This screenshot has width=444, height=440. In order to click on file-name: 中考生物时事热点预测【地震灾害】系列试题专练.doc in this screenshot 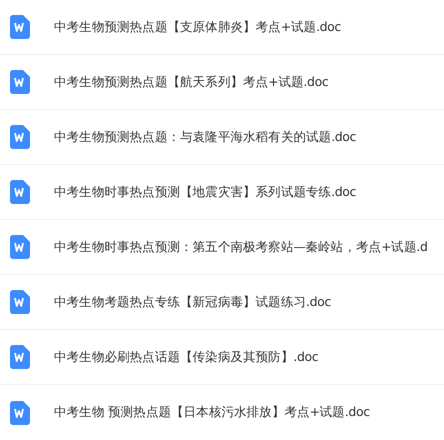, I will do `click(205, 192)`.